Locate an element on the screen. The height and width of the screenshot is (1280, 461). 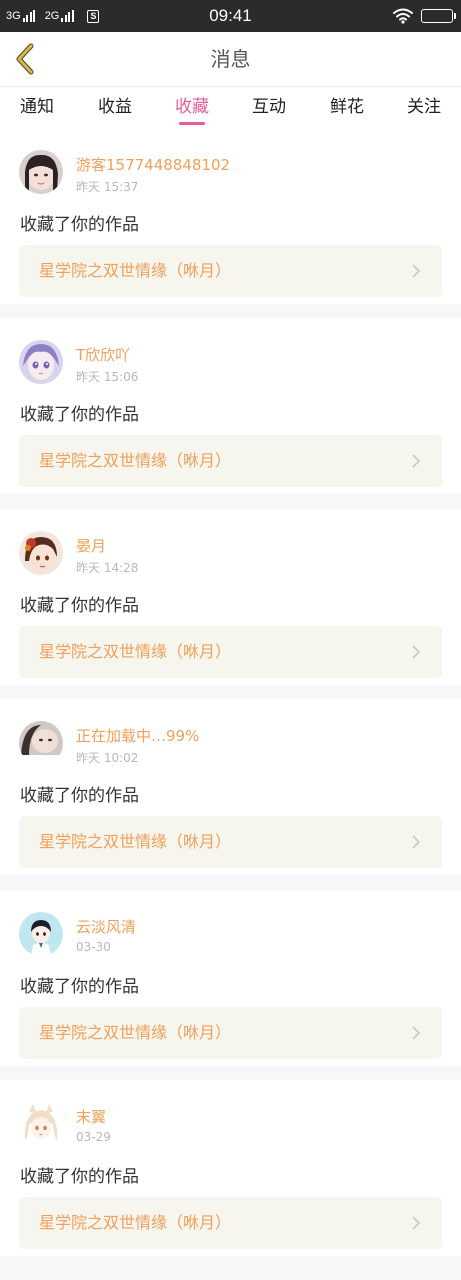
wifi-icon is located at coordinates (403, 16).